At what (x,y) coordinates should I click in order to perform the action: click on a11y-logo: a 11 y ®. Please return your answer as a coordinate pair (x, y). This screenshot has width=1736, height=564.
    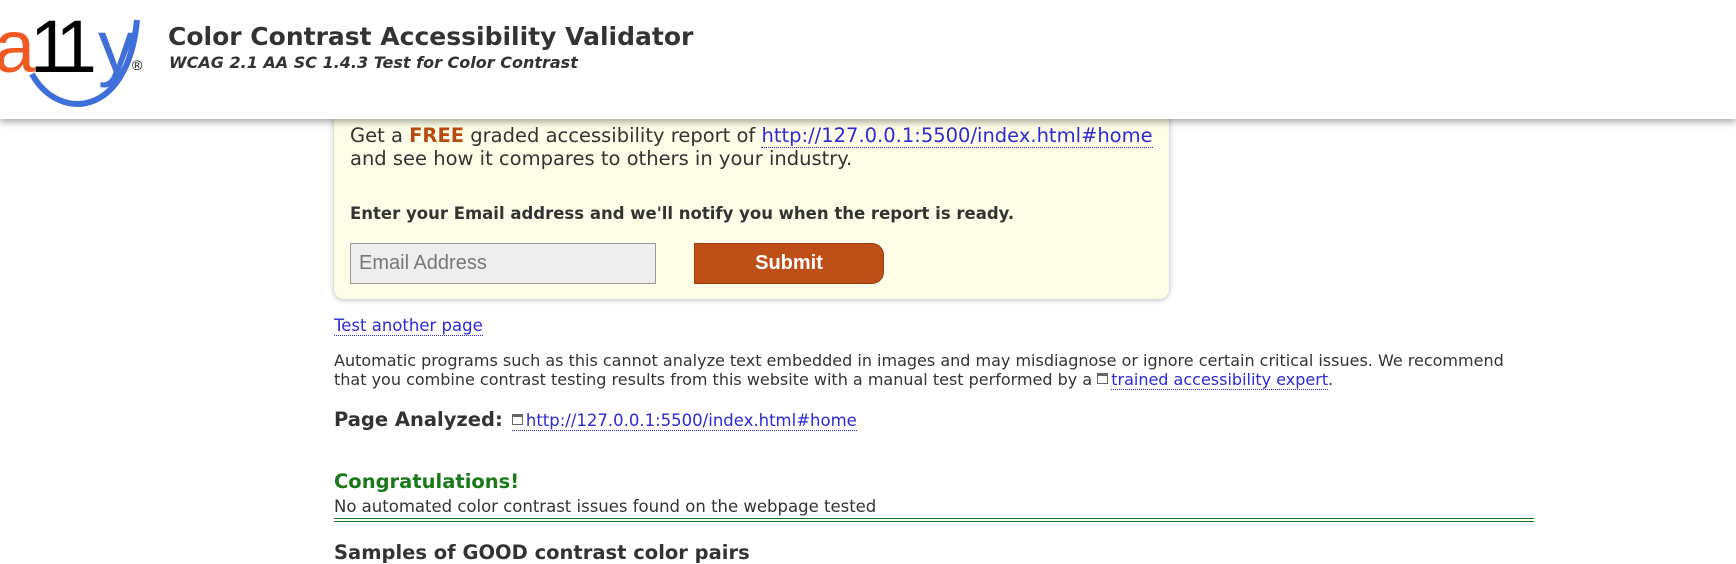
    Looking at the image, I should click on (75, 55).